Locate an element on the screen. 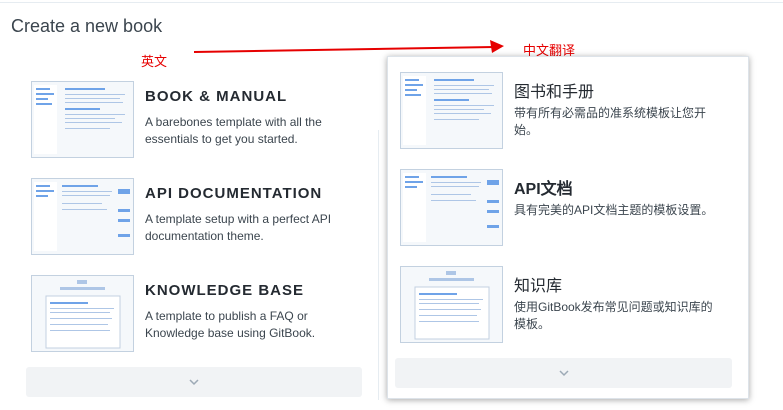  top-divider is located at coordinates (391, 2).